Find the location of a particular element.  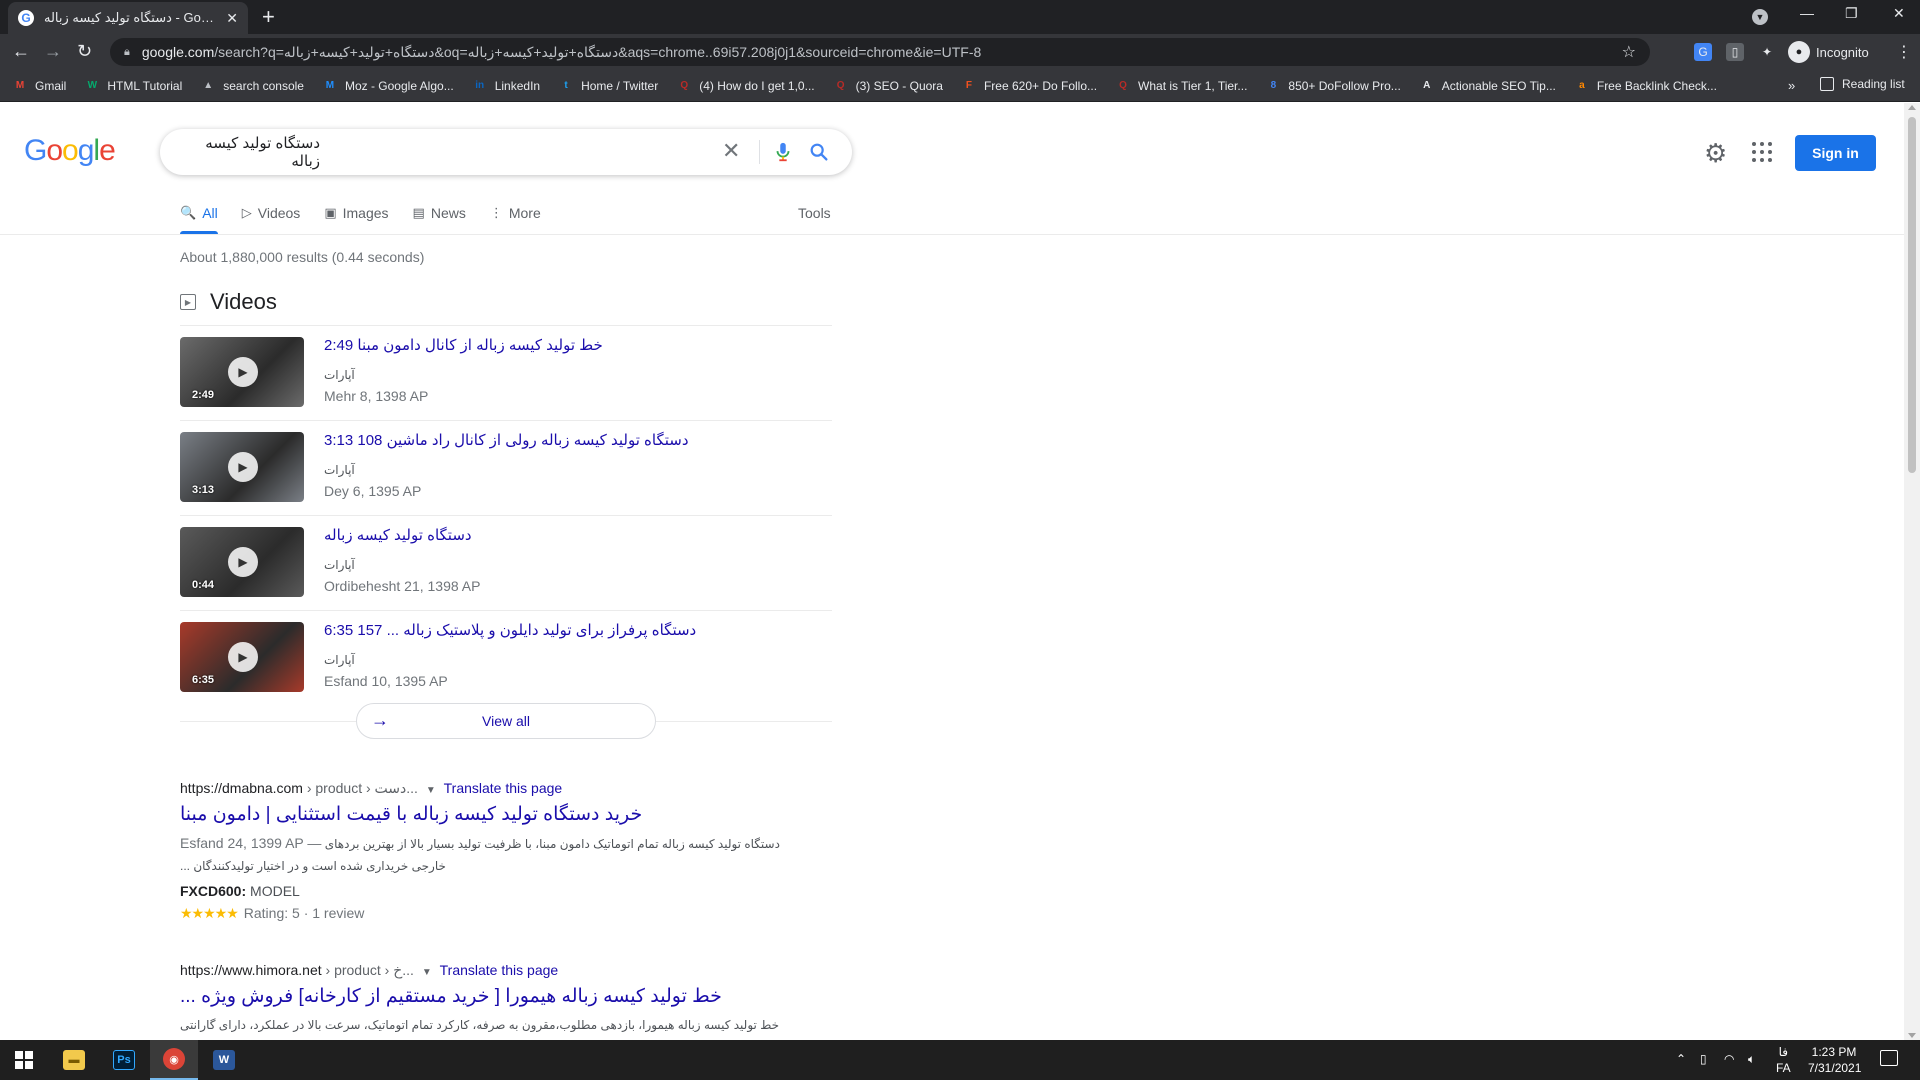

new-tab-plus-icon: + is located at coordinates (268, 17).